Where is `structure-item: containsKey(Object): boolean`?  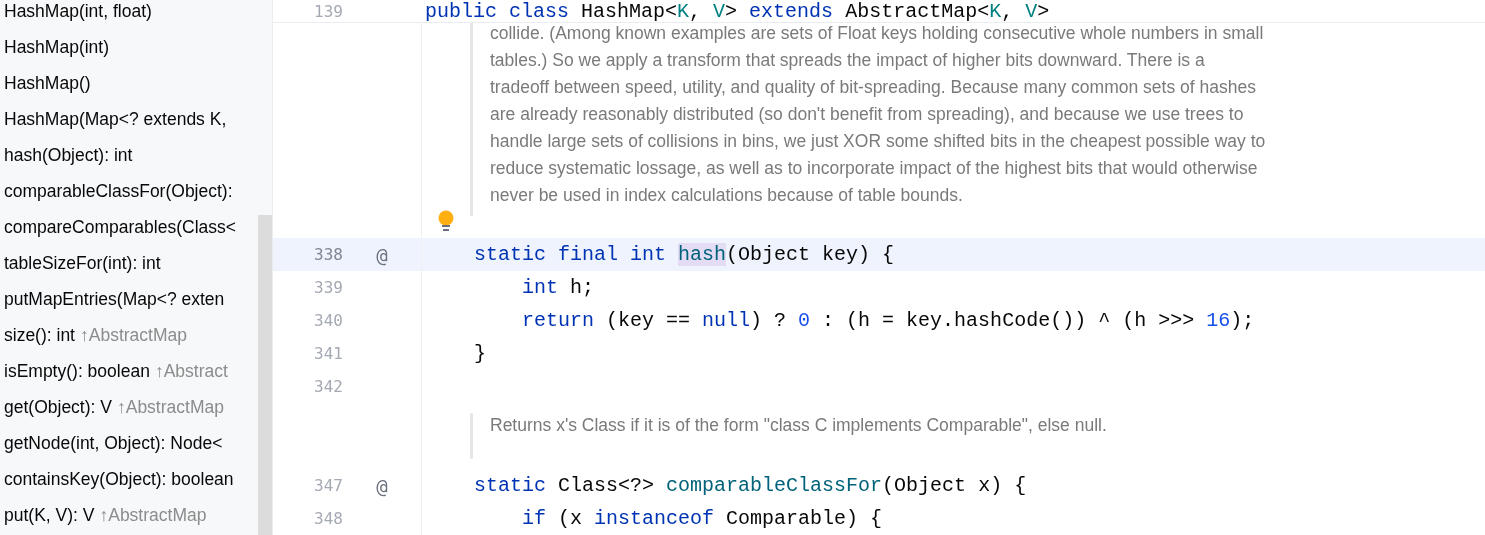
structure-item: containsKey(Object): boolean is located at coordinates (129, 479).